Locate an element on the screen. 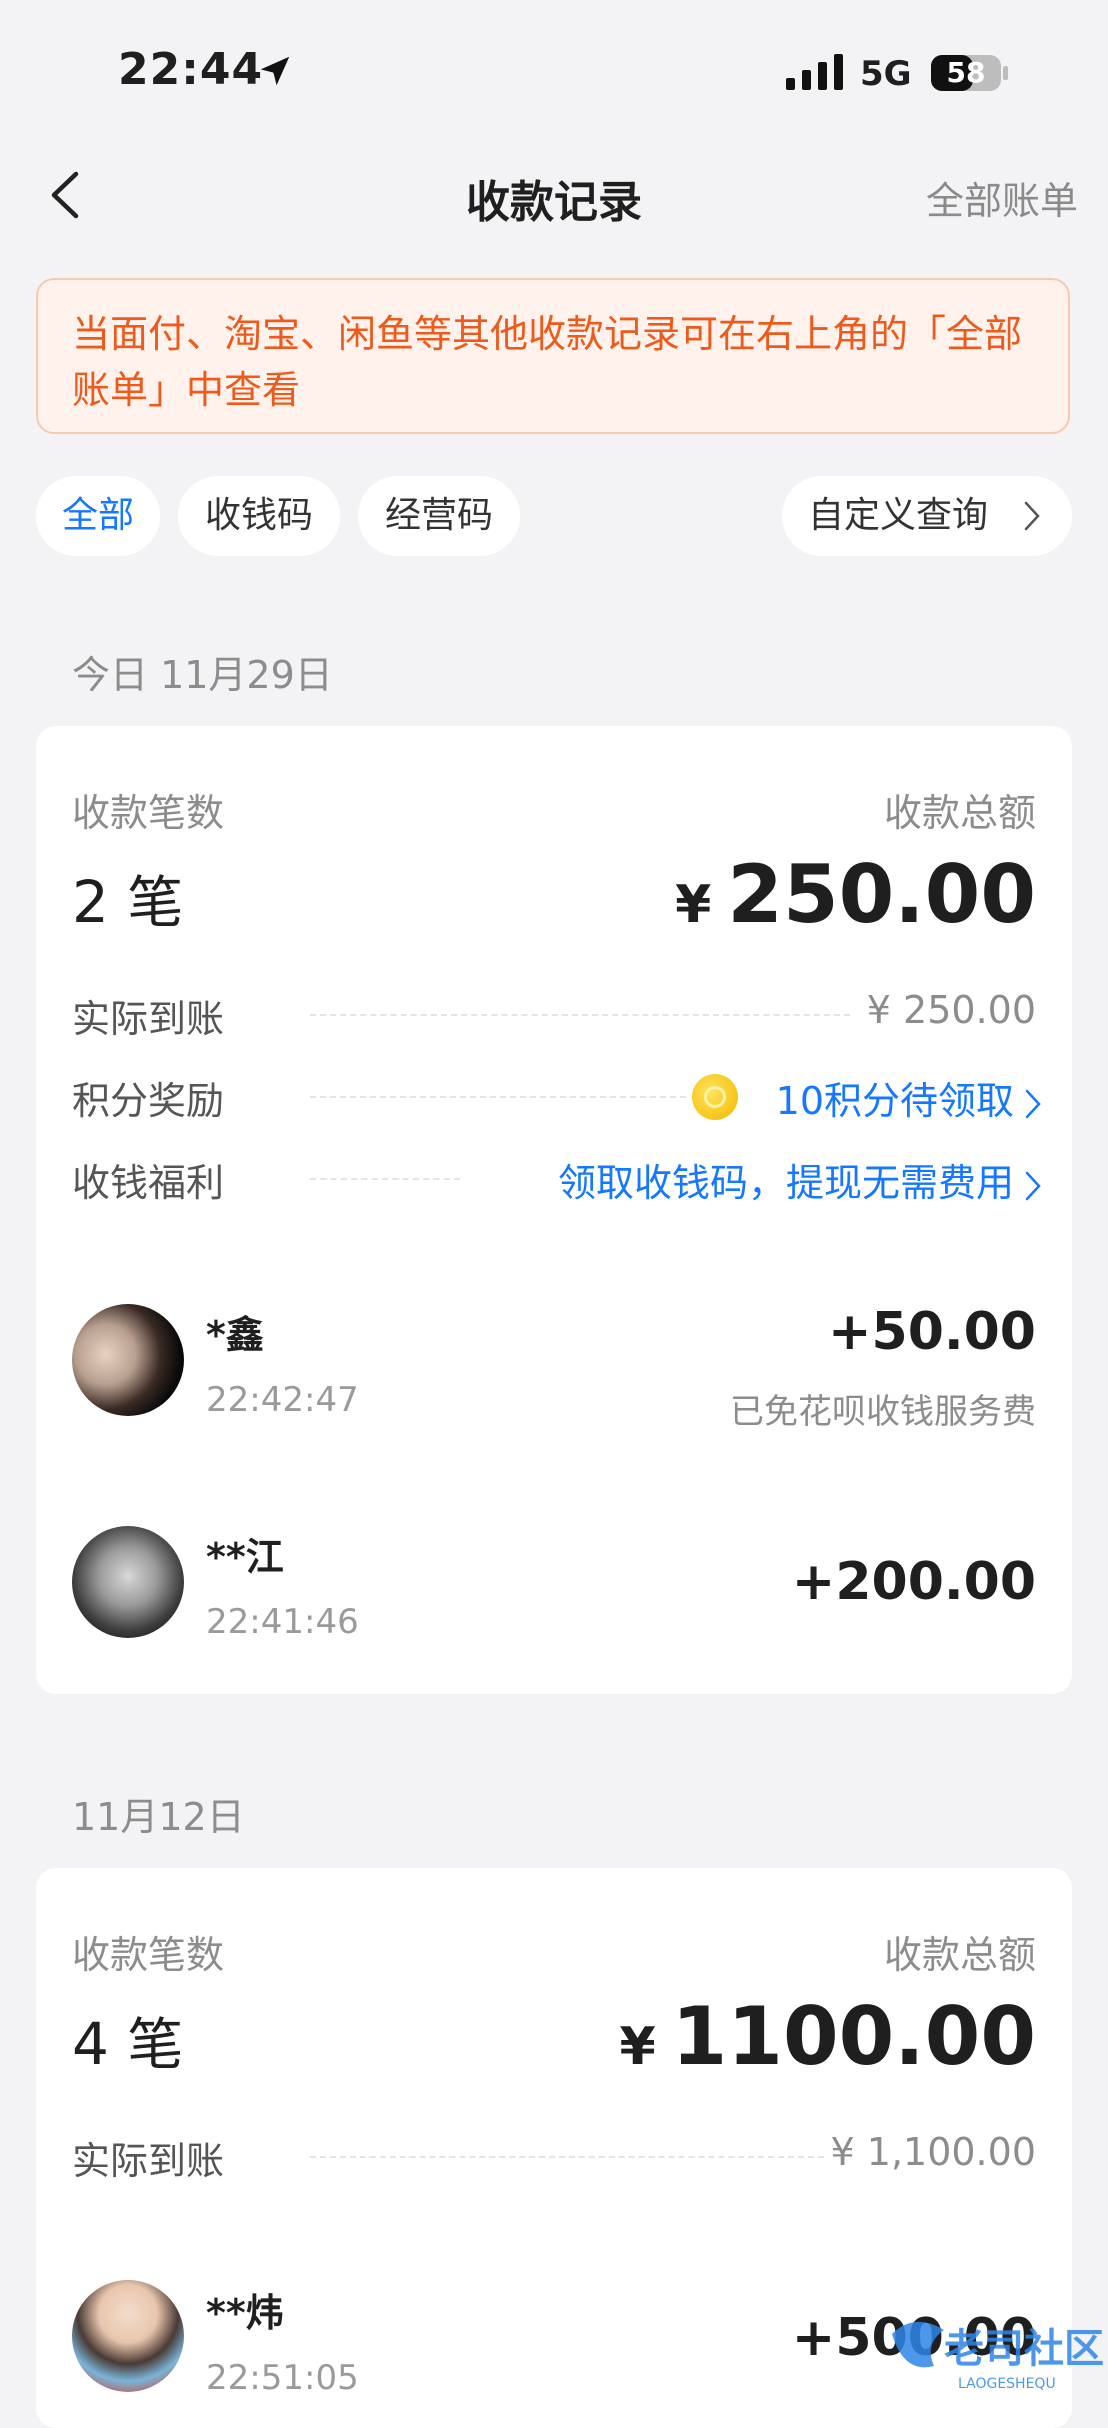  nav-bar: 收款记录 全部账单 is located at coordinates (554, 195).